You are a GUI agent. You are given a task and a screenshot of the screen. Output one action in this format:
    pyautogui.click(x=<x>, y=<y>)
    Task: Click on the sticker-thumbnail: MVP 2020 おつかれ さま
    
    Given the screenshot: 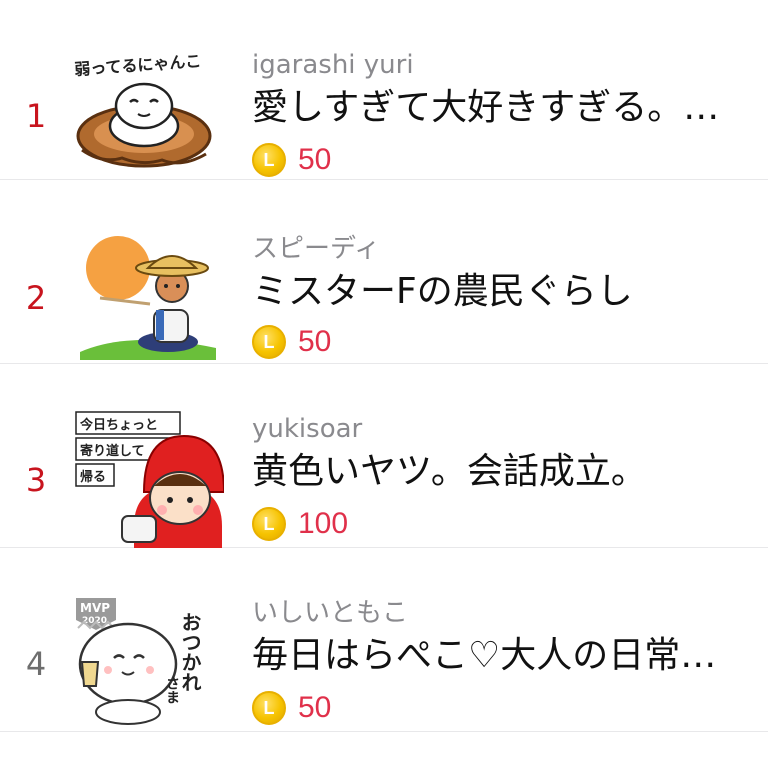 What is the action you would take?
    pyautogui.click(x=148, y=662)
    